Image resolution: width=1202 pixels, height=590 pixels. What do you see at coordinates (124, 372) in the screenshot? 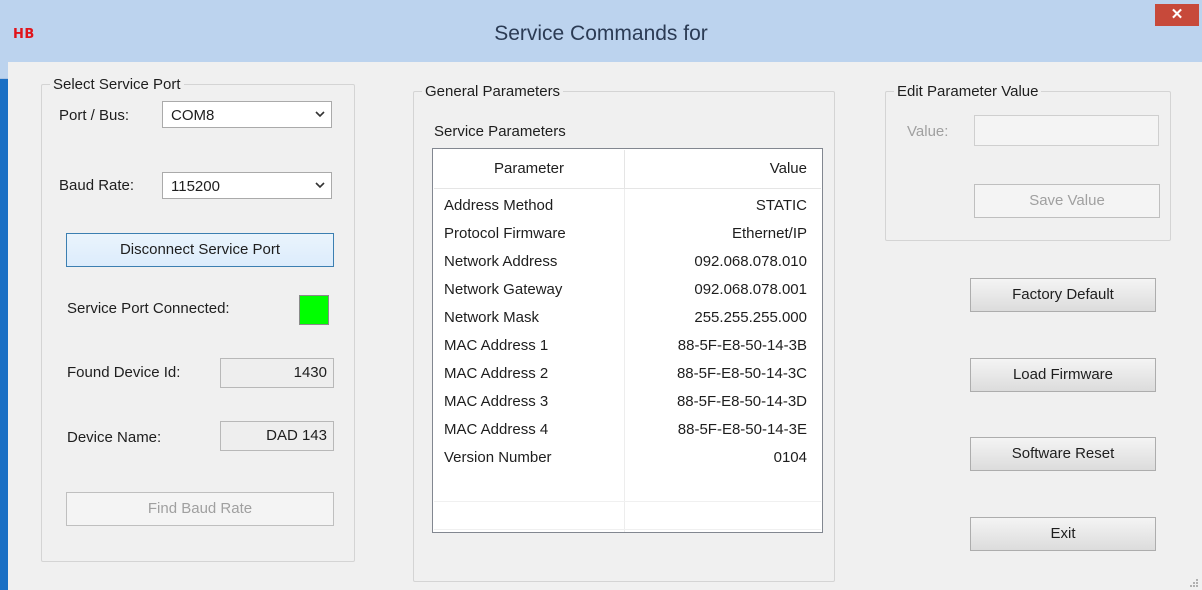
I see `found-device-id-label: Found Device Id:` at bounding box center [124, 372].